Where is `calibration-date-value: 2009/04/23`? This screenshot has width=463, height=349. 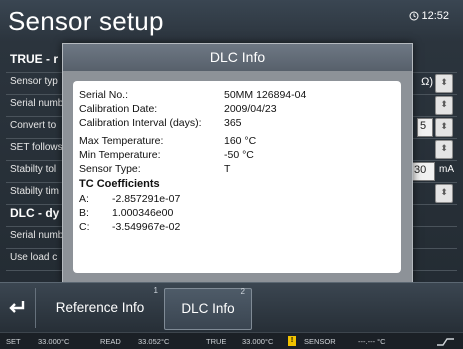 calibration-date-value: 2009/04/23 is located at coordinates (250, 109).